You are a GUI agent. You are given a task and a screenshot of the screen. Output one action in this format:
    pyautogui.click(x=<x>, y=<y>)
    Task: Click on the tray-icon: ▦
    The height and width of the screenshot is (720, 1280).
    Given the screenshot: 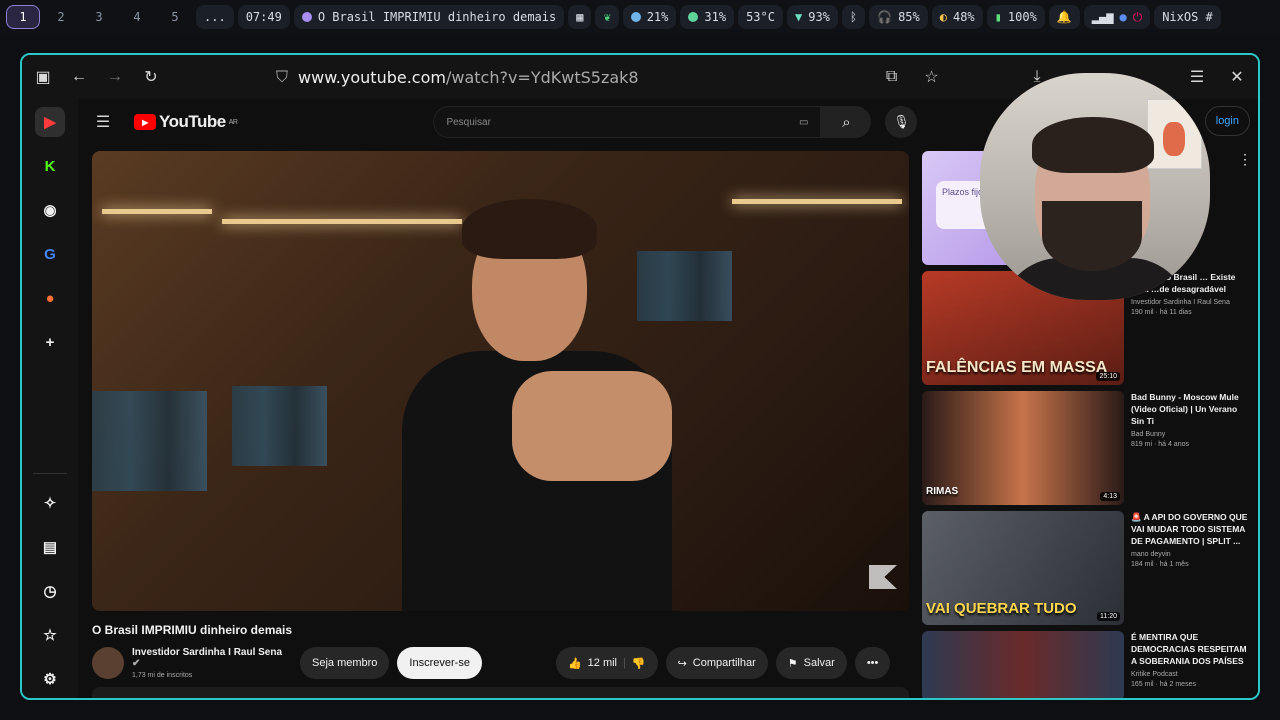 What is the action you would take?
    pyautogui.click(x=580, y=17)
    